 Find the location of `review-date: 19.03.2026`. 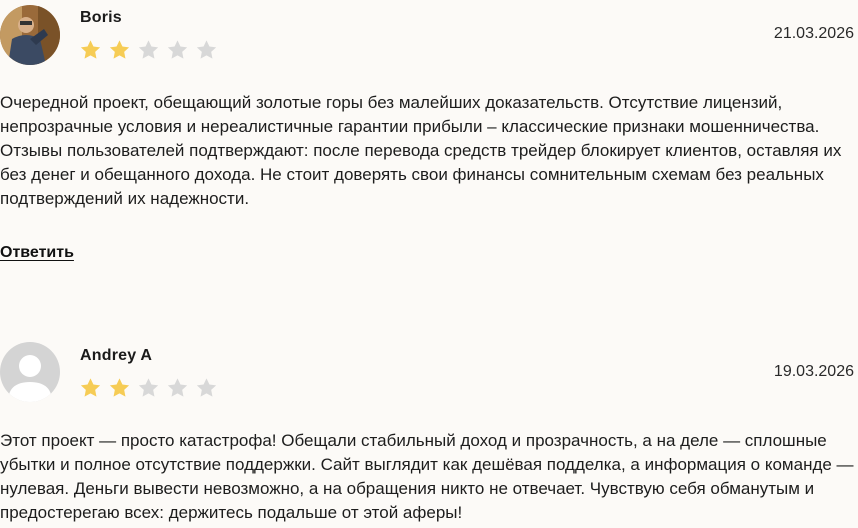

review-date: 19.03.2026 is located at coordinates (813, 371).